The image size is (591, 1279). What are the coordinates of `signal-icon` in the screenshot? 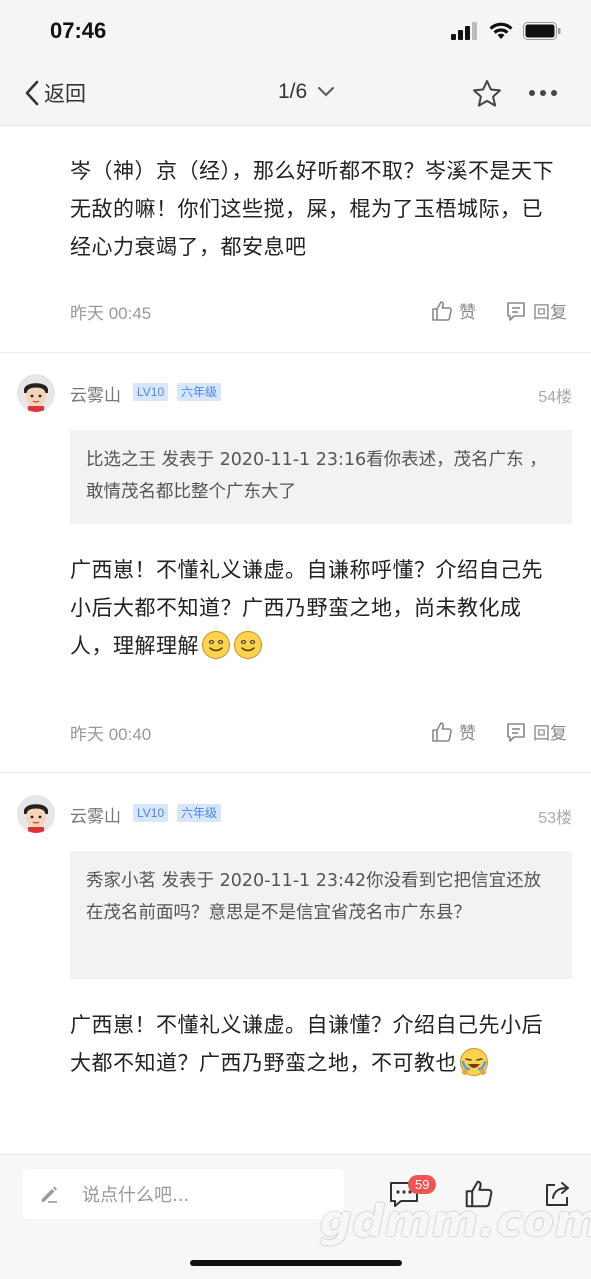 It's located at (464, 31).